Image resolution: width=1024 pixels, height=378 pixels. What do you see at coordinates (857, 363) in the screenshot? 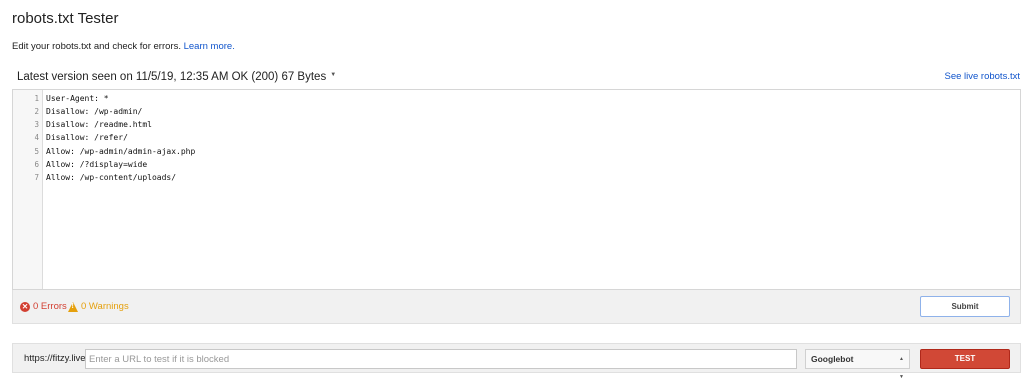
I see `user-agent-select: Googlebot ▲ ▼` at bounding box center [857, 363].